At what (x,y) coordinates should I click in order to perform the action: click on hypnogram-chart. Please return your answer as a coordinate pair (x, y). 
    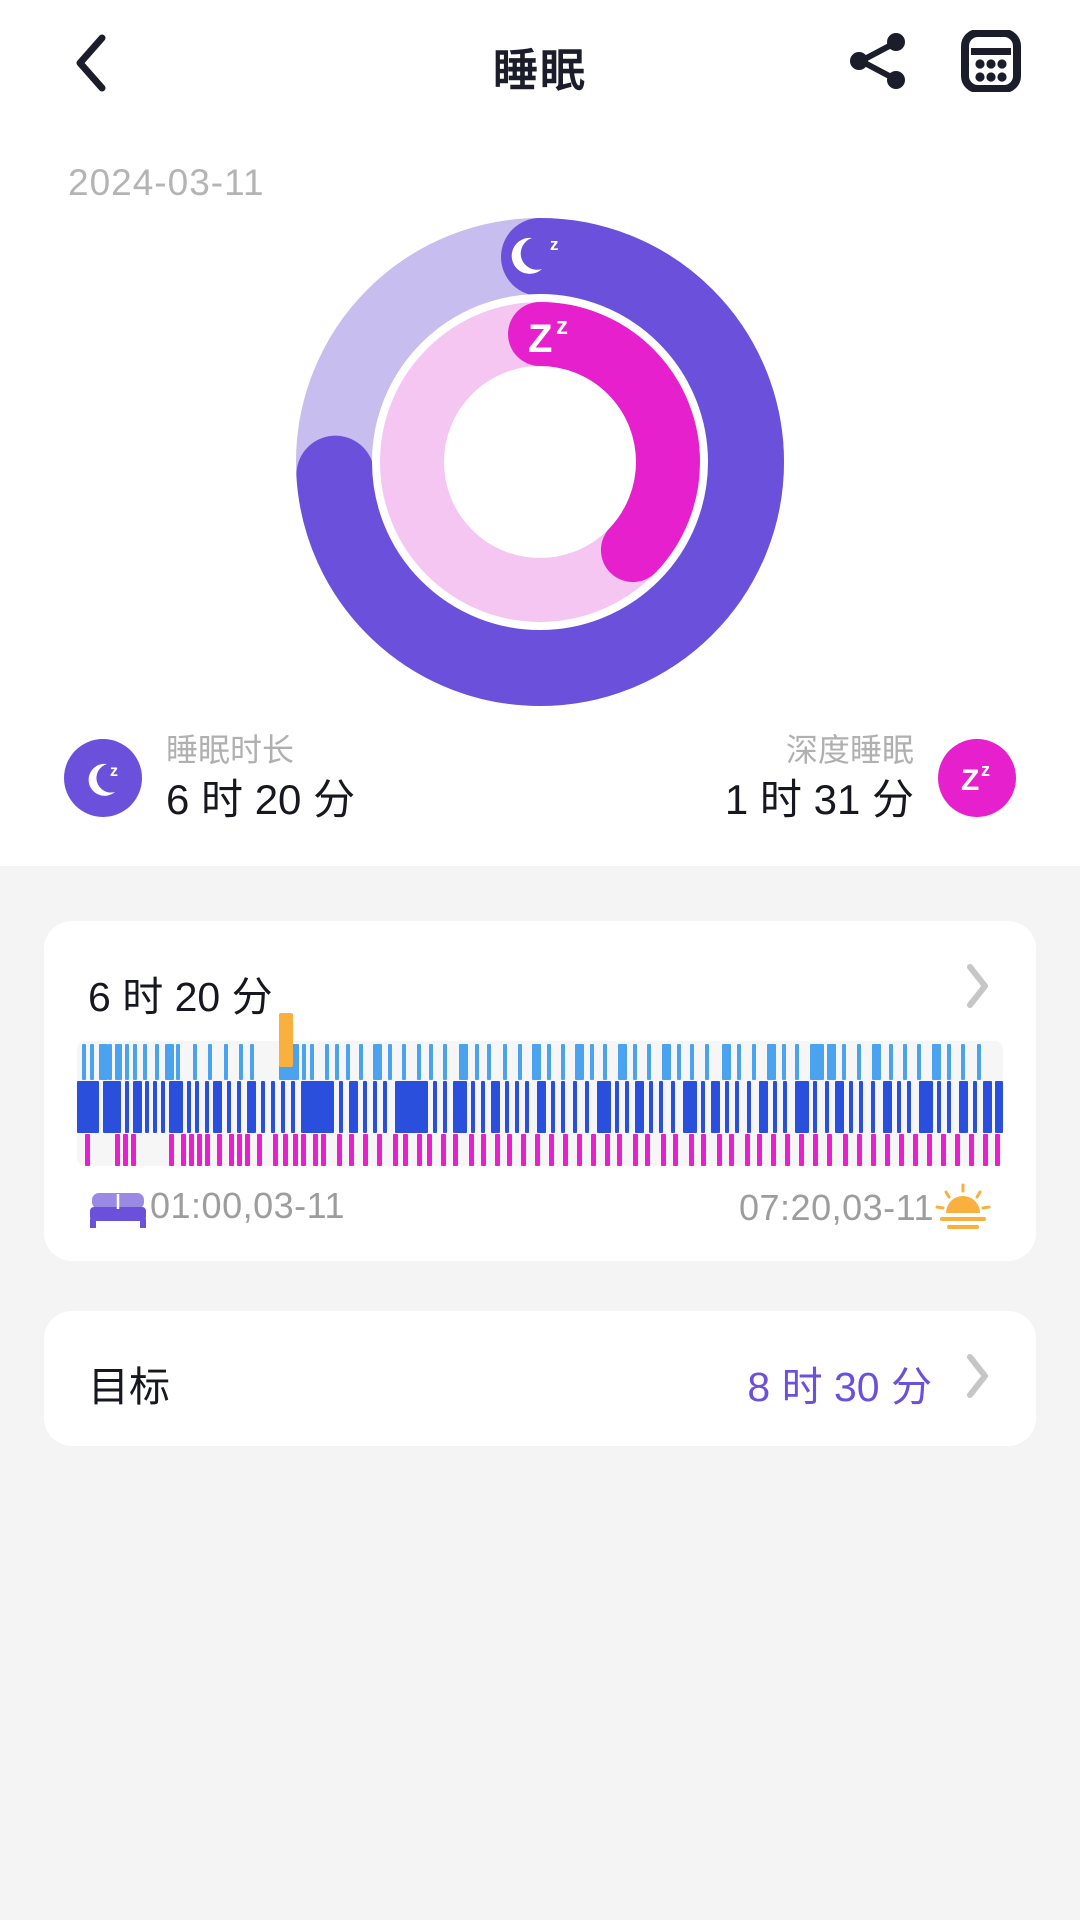
    Looking at the image, I should click on (540, 1089).